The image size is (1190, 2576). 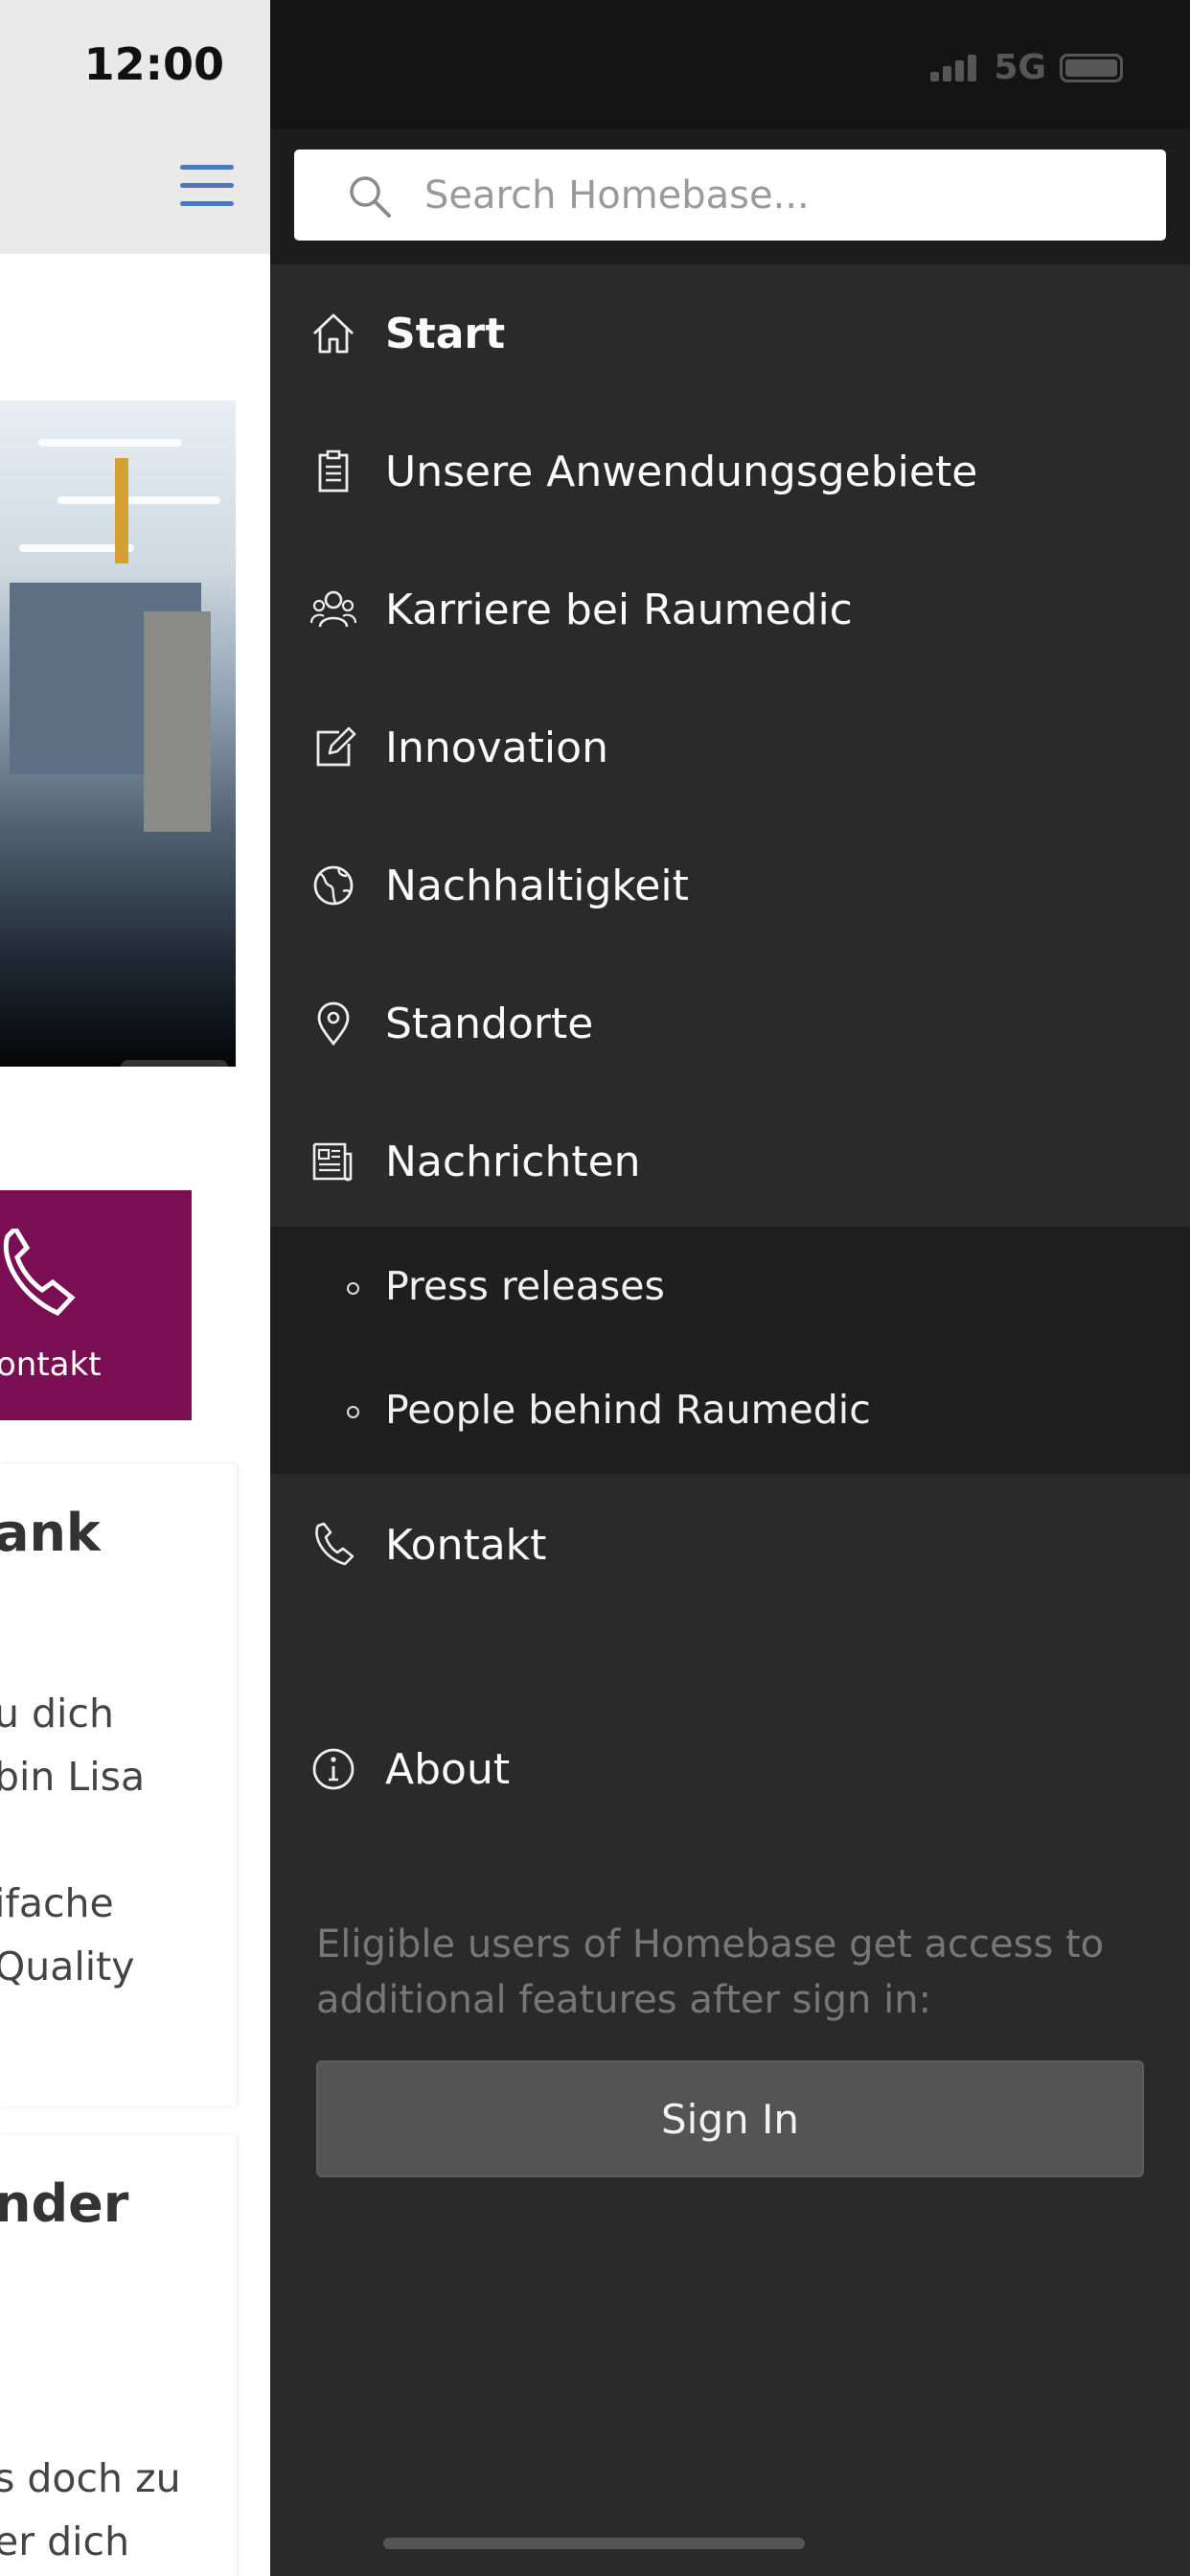 I want to click on card-text: Quality, so click(x=68, y=1967).